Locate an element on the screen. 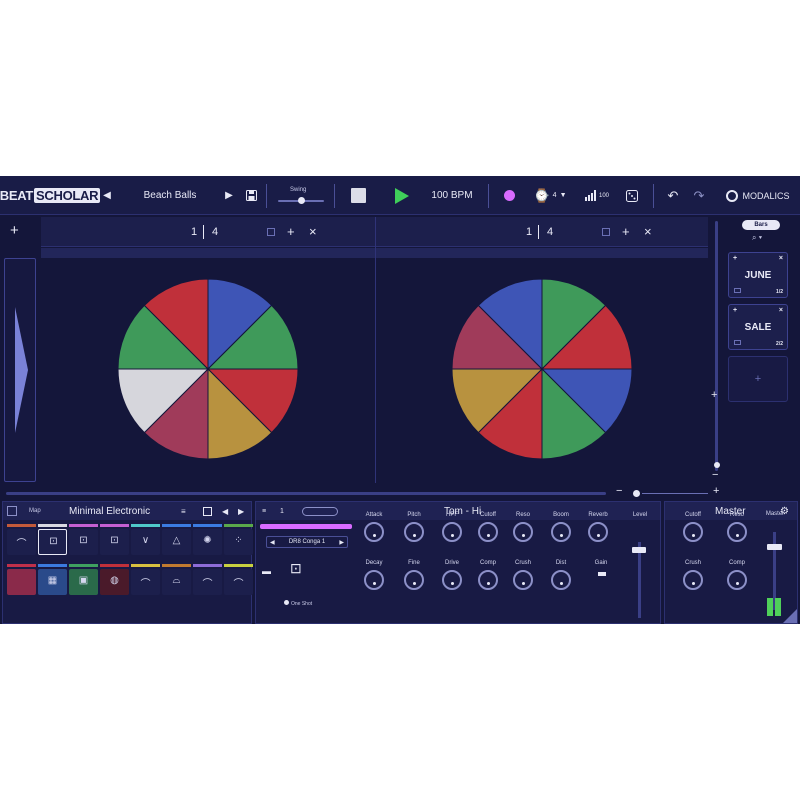  gain-slider is located at coordinates (602, 574).